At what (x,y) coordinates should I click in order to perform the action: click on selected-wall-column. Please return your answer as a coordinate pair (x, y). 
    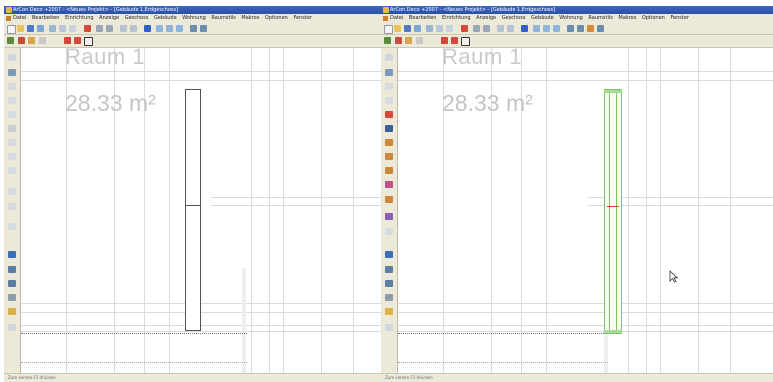
    Looking at the image, I should click on (613, 211).